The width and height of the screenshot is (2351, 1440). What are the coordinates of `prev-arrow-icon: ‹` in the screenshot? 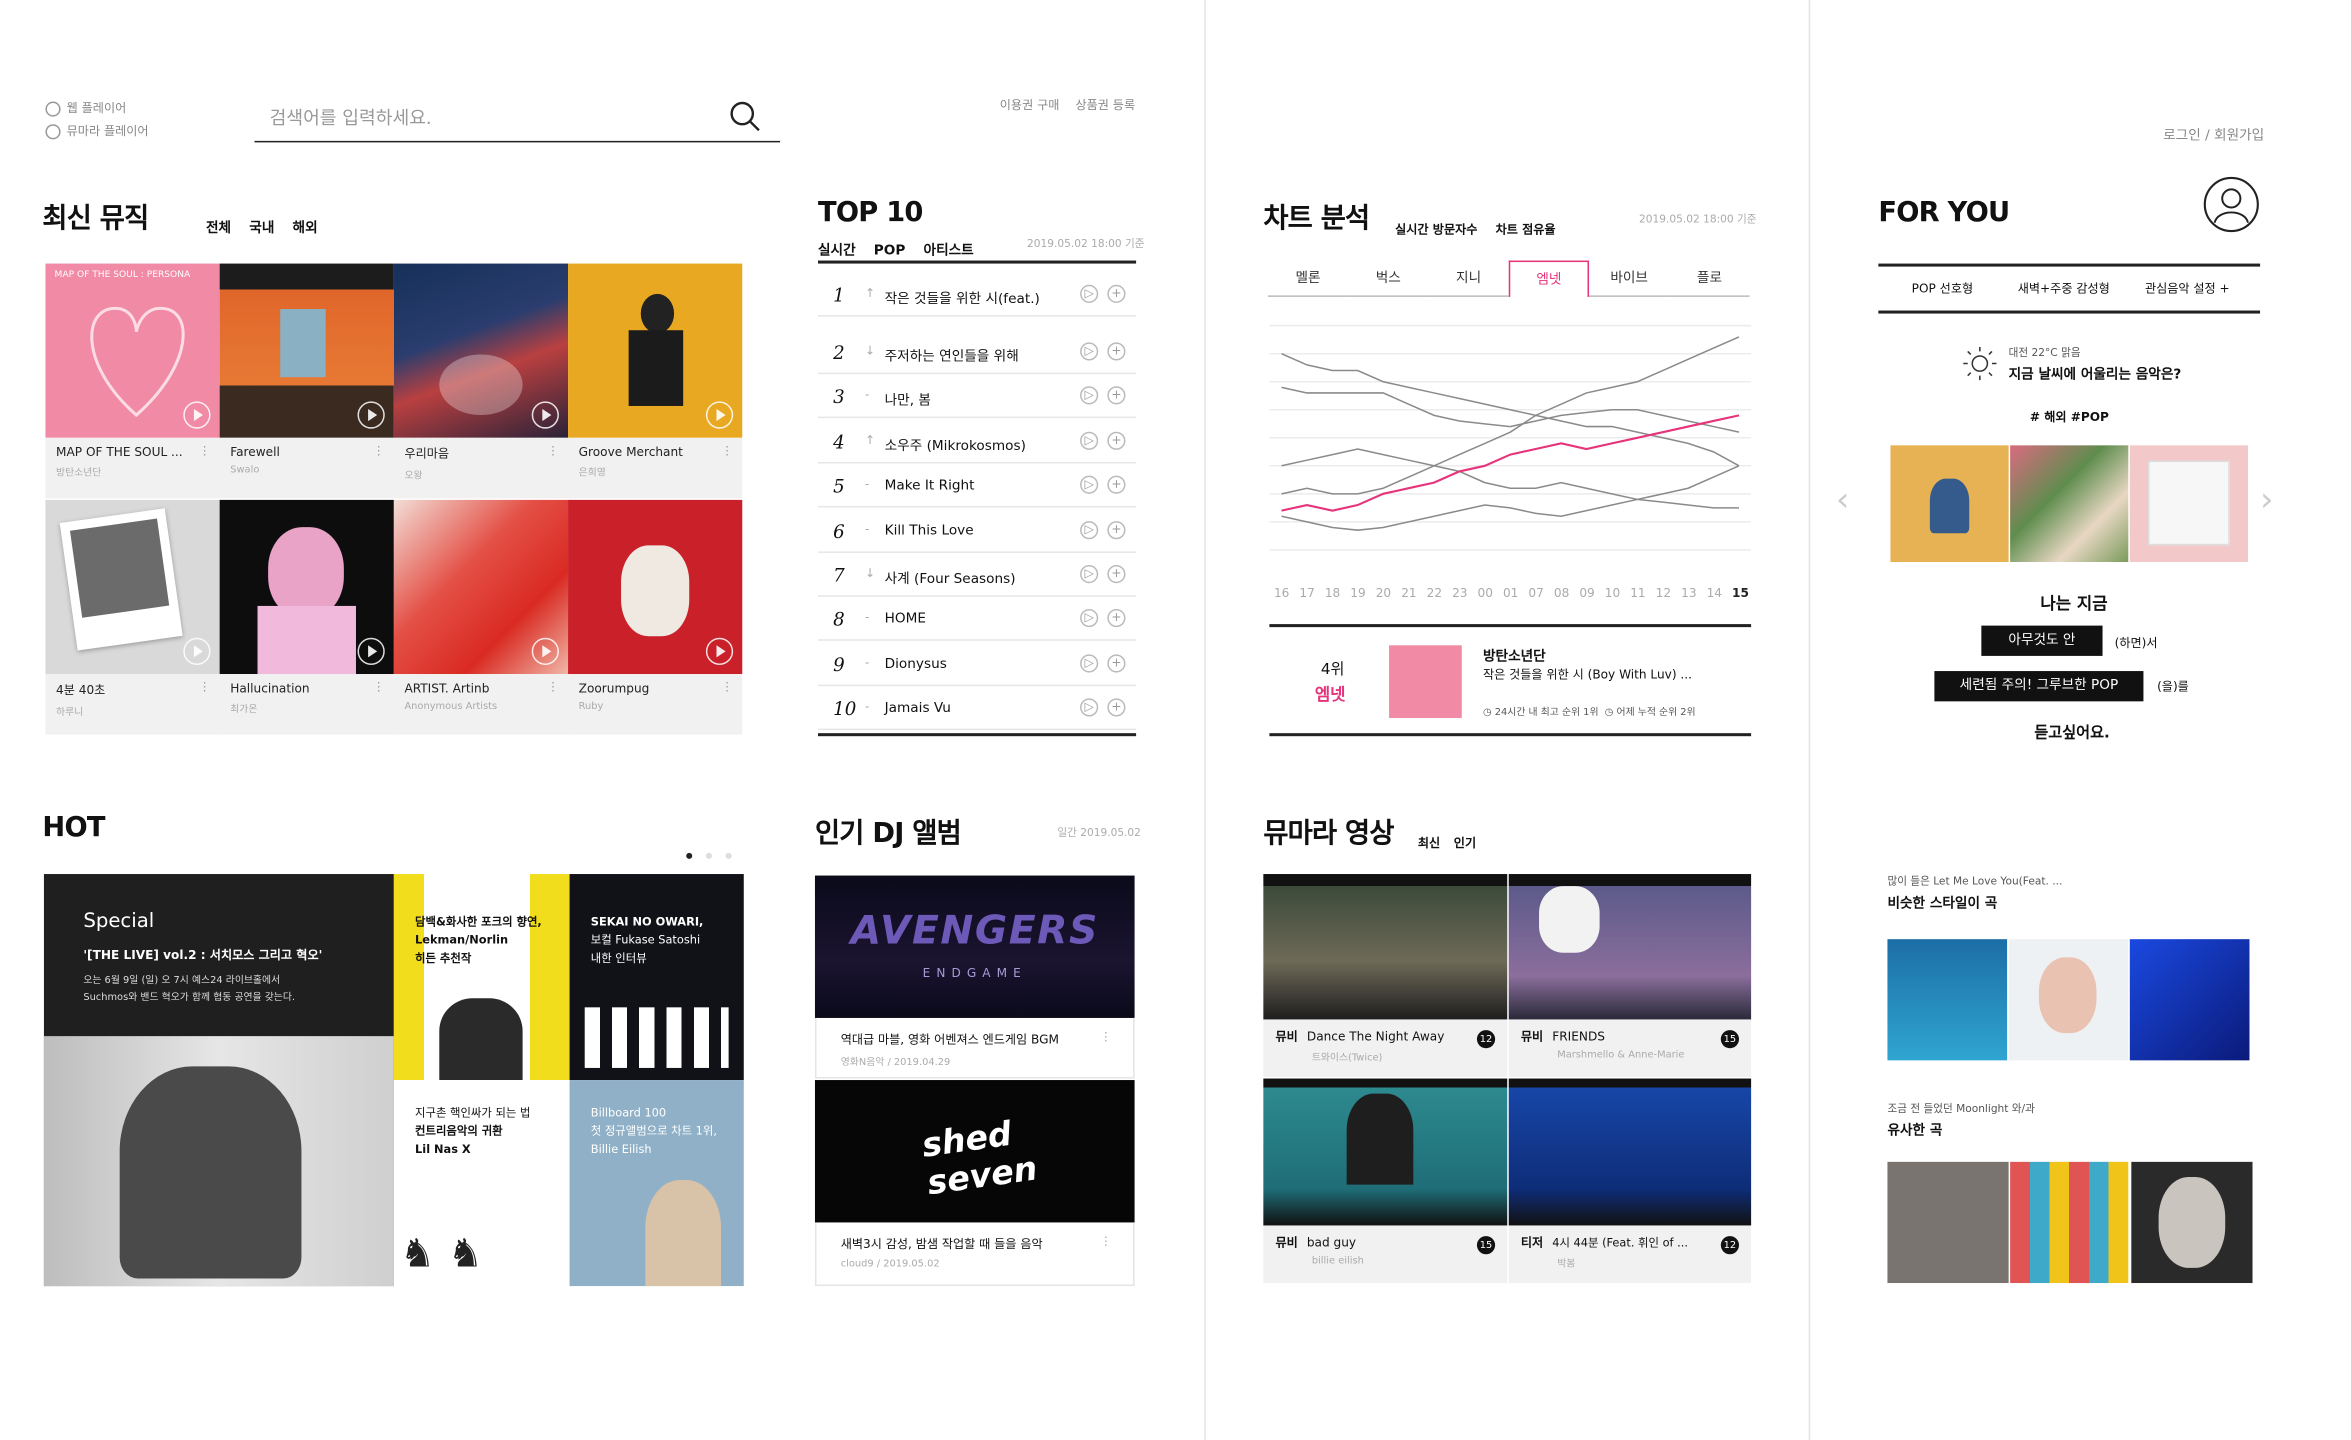 It's located at (1842, 501).